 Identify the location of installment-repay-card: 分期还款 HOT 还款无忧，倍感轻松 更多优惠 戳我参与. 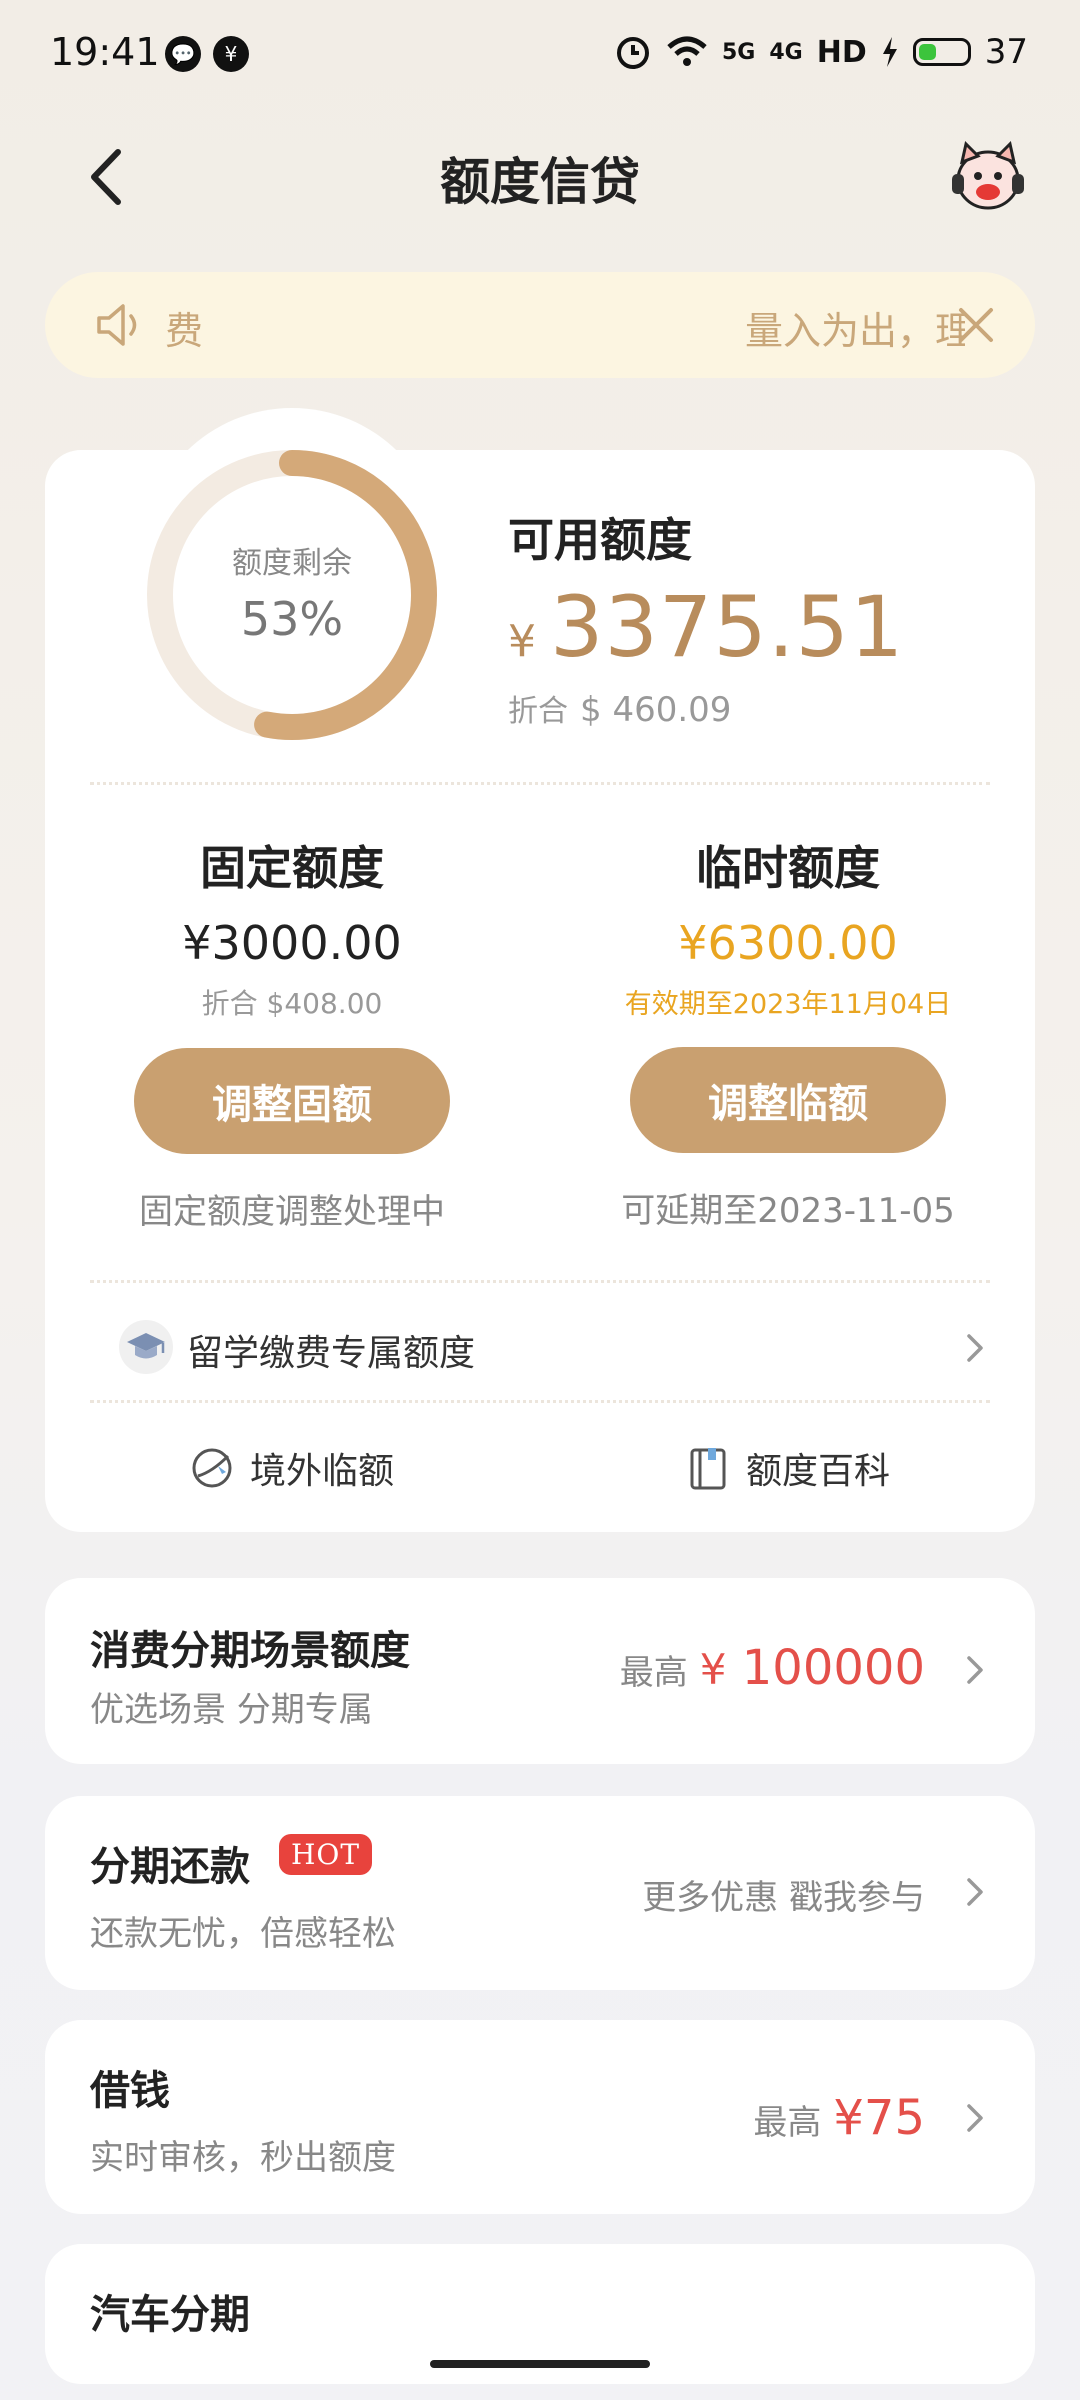
(540, 1893).